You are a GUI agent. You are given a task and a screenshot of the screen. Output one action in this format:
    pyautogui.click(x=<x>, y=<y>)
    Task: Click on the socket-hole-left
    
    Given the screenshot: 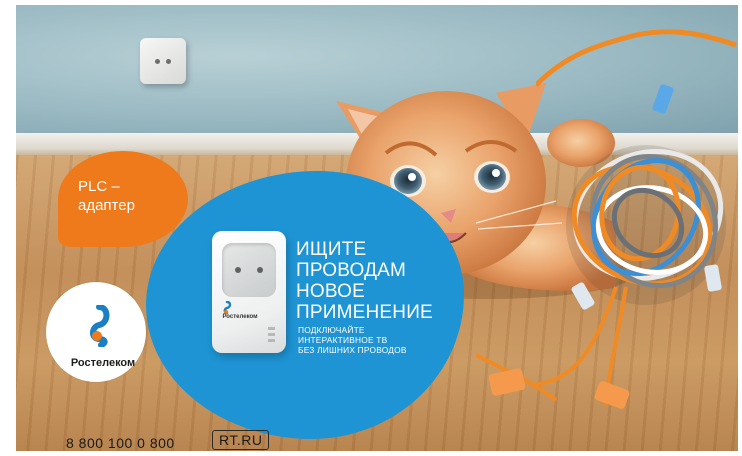 What is the action you would take?
    pyautogui.click(x=157, y=61)
    